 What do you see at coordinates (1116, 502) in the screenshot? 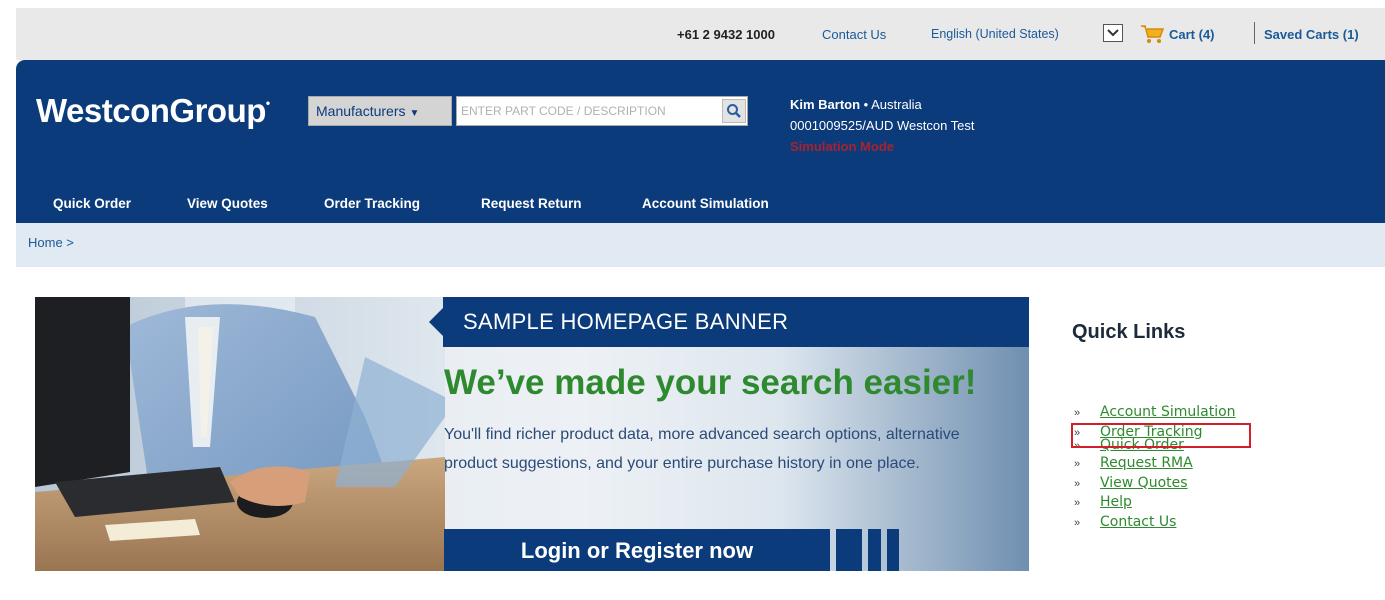
I see `quick-link-help: Help` at bounding box center [1116, 502].